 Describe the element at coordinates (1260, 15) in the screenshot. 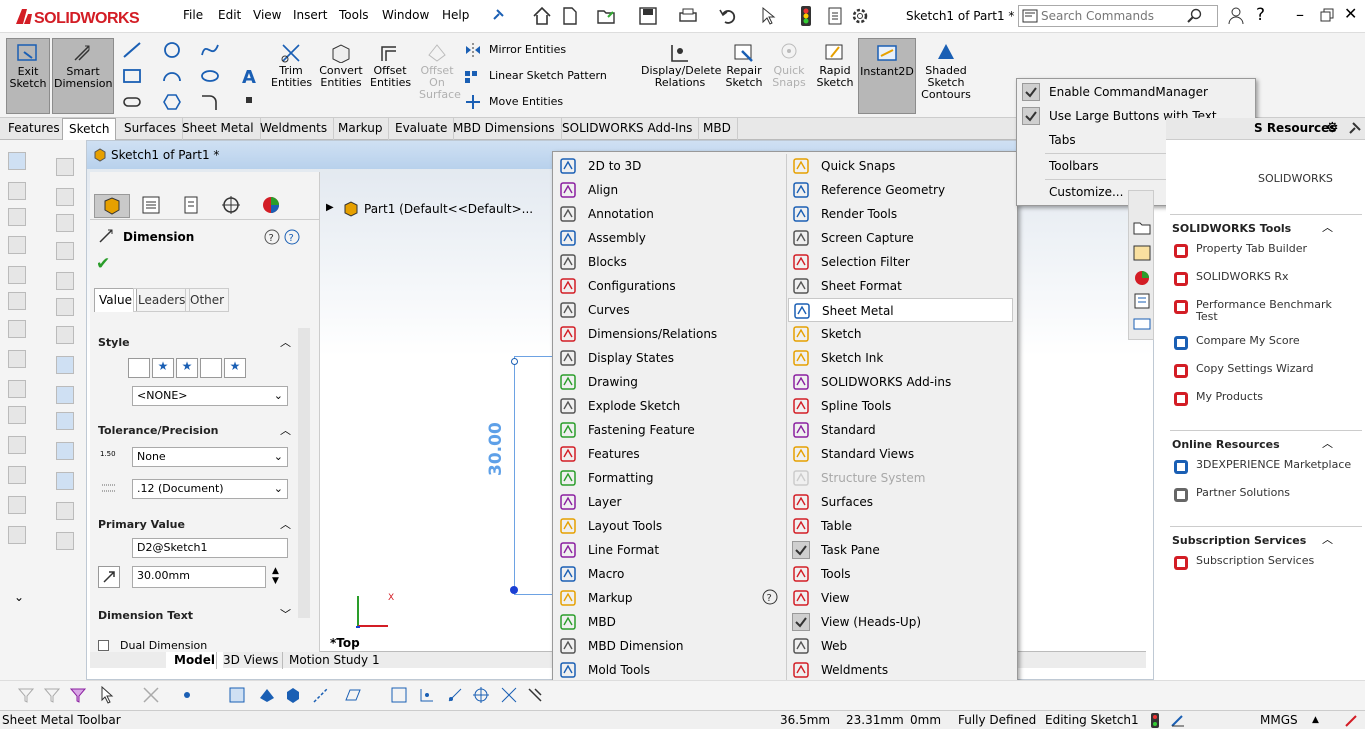

I see `help-icon: ?` at that location.